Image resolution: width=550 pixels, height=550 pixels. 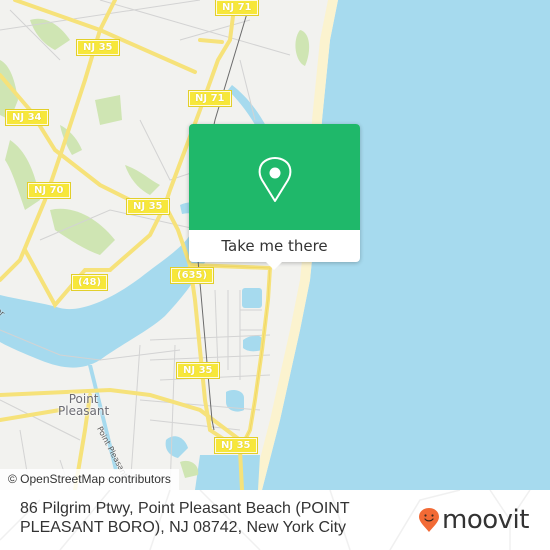 What do you see at coordinates (27, 117) in the screenshot?
I see `route-shield-nj-34: NJ 34` at bounding box center [27, 117].